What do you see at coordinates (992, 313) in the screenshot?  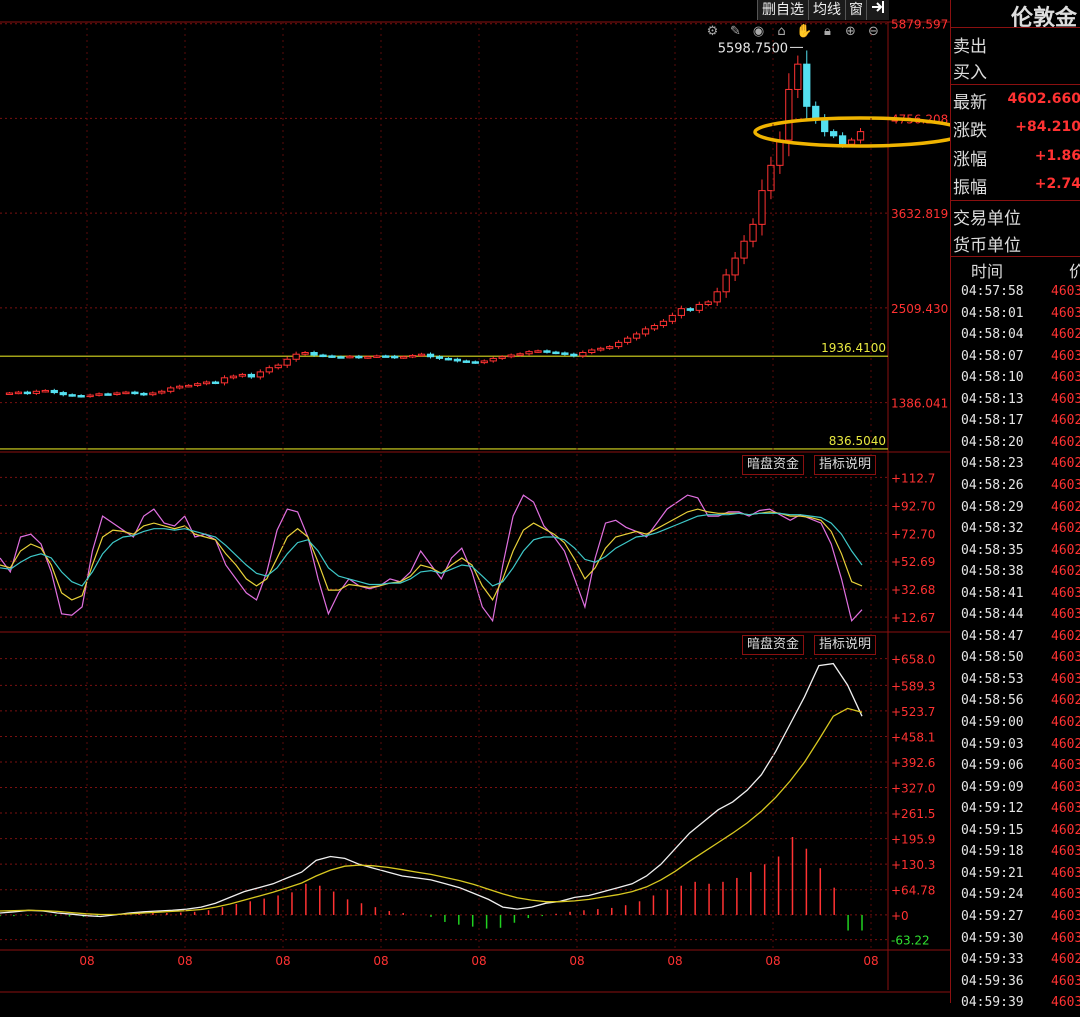 I see `tick-time: 04:58:01` at bounding box center [992, 313].